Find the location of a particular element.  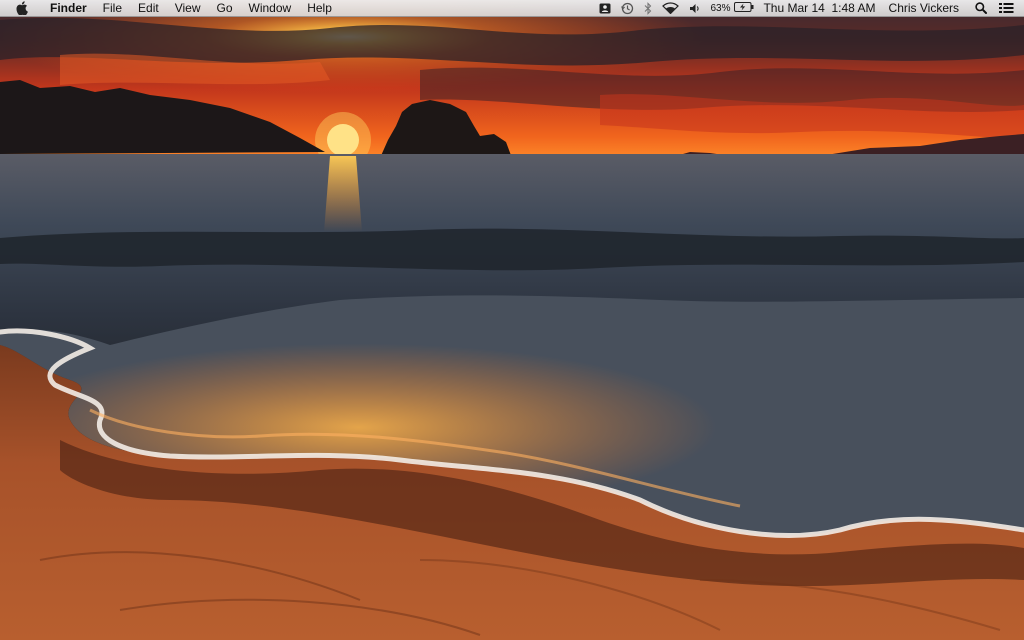

menu-help: Help is located at coordinates (319, 8).